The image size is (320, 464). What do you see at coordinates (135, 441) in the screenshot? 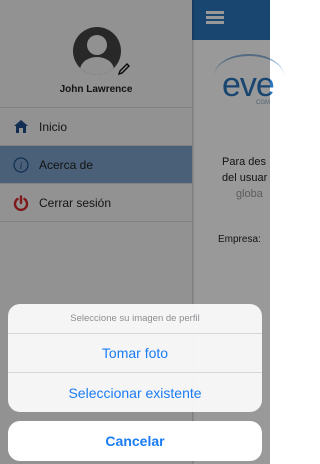
I see `cancel-button: Cancelar` at bounding box center [135, 441].